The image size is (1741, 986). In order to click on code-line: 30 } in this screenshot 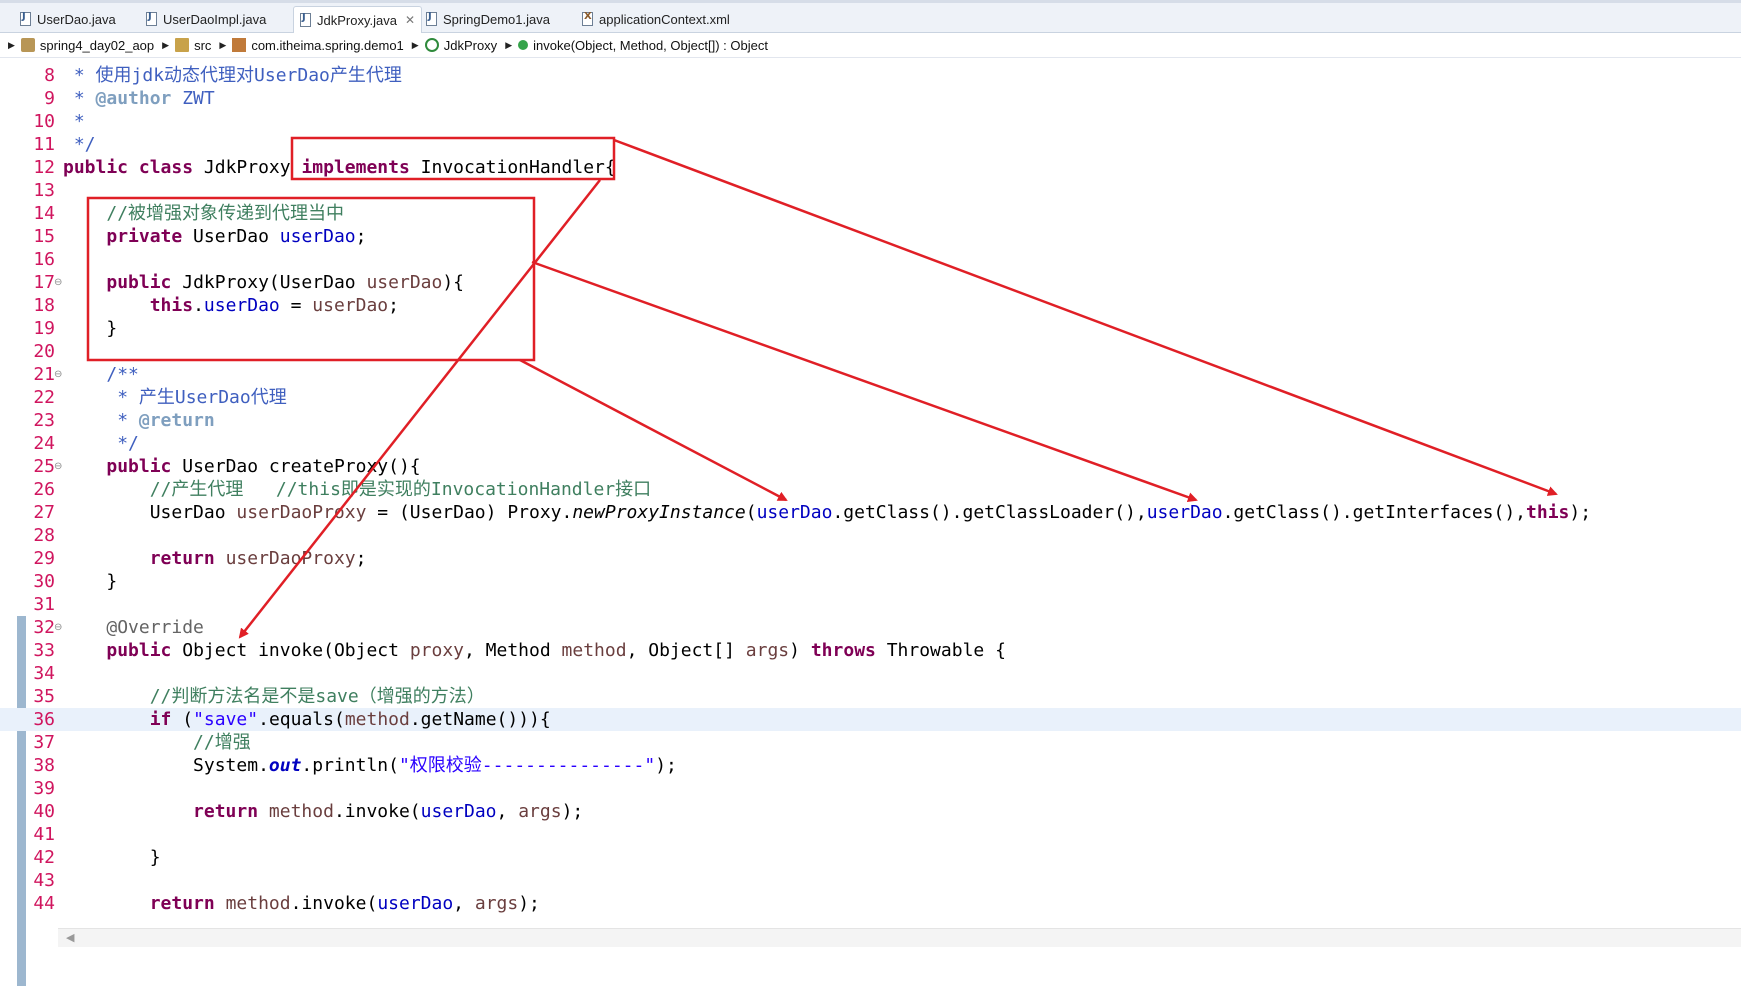, I will do `click(870, 581)`.